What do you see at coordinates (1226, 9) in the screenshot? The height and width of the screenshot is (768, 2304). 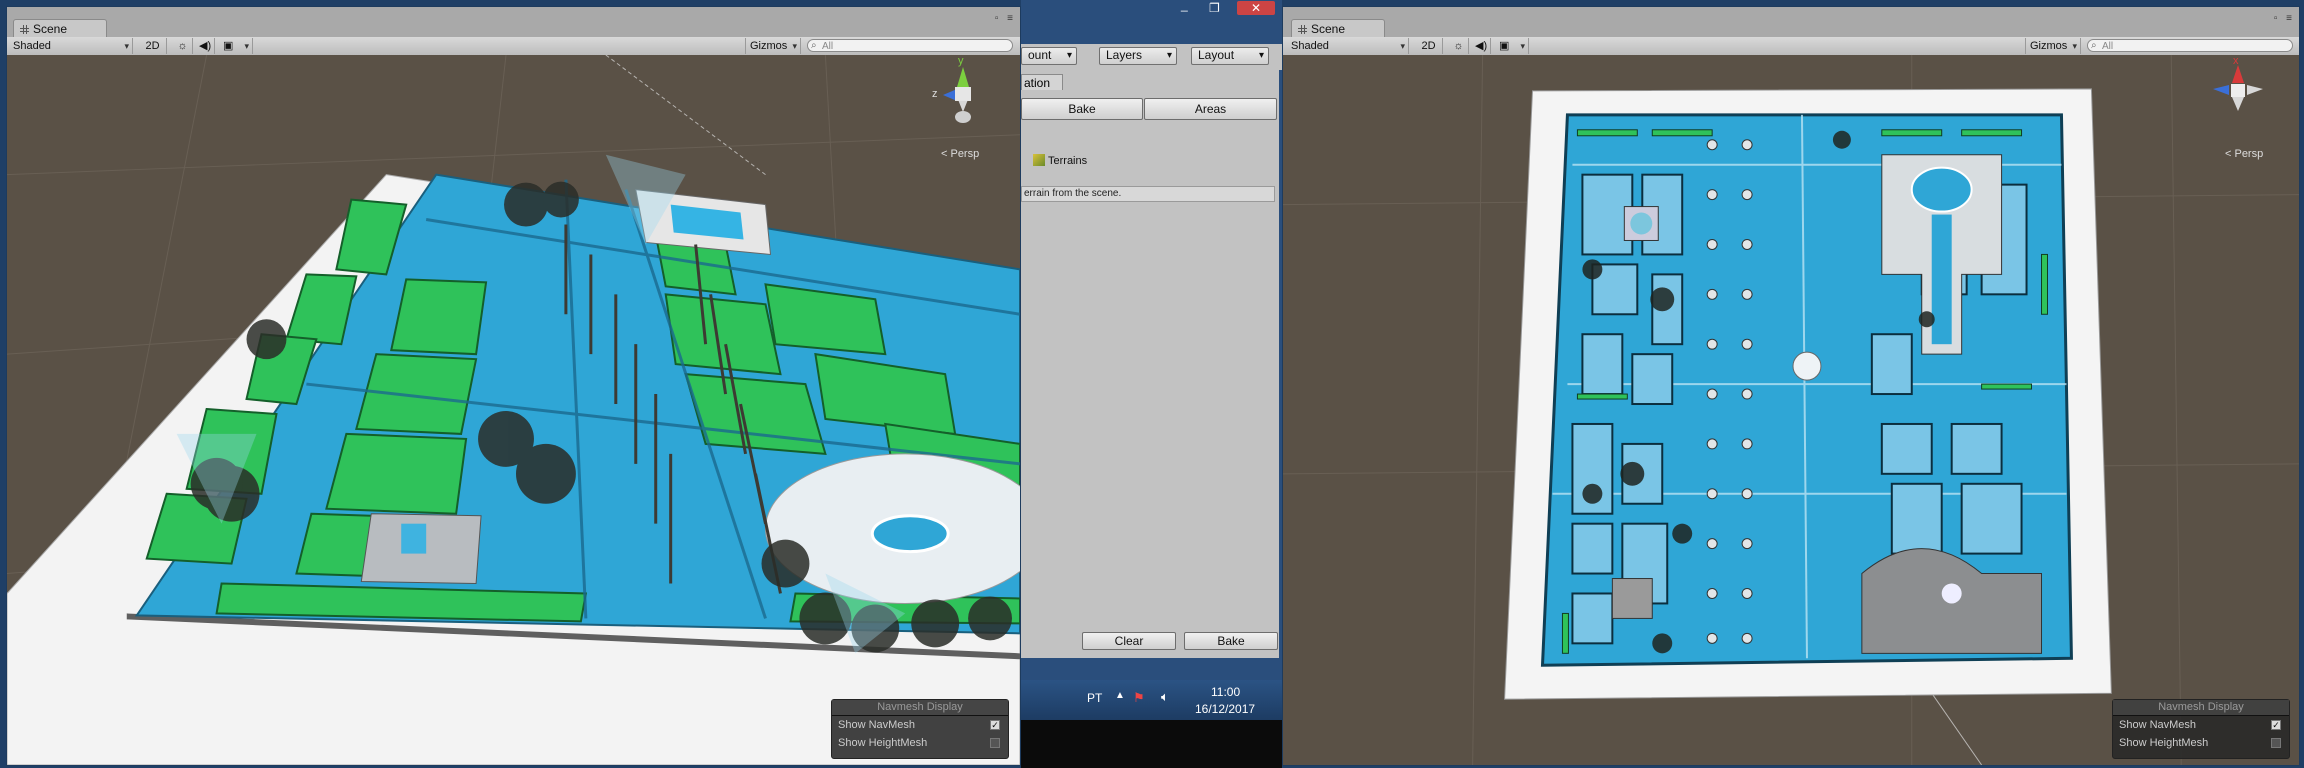 I see `window-controls: _ ❐ ✕` at bounding box center [1226, 9].